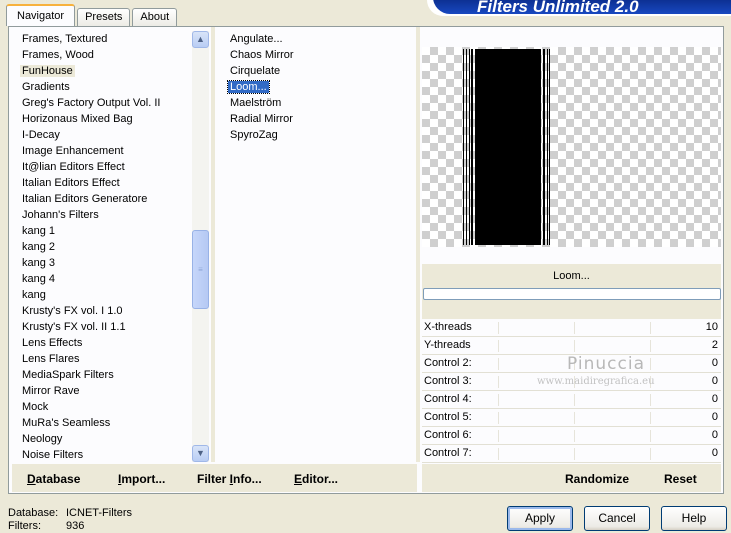 This screenshot has height=533, width=731. What do you see at coordinates (51, 391) in the screenshot?
I see `category-label: Mirror Rave` at bounding box center [51, 391].